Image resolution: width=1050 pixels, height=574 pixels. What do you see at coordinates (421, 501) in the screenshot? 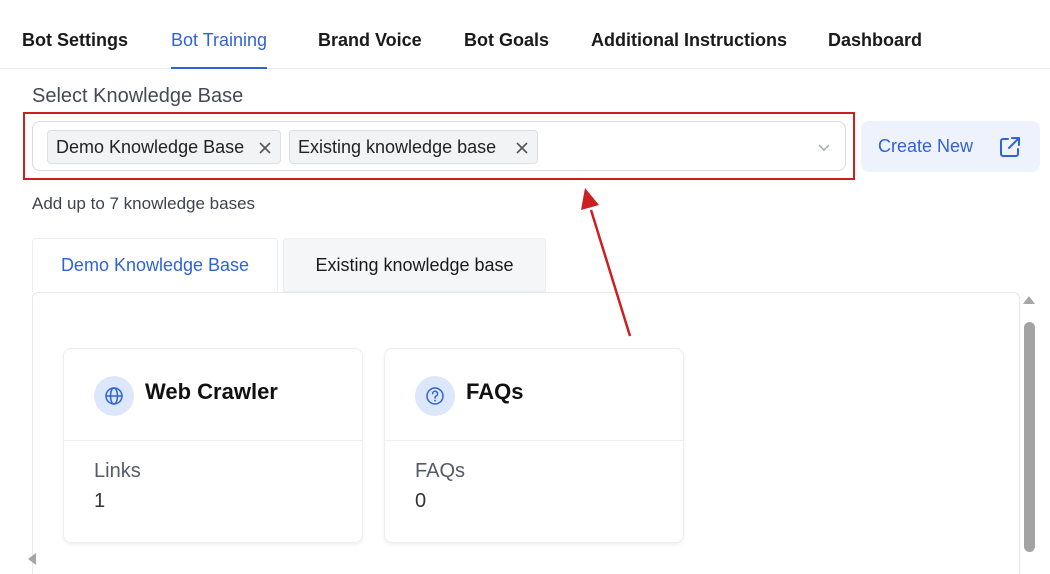
I see `stat-value: 0` at bounding box center [421, 501].